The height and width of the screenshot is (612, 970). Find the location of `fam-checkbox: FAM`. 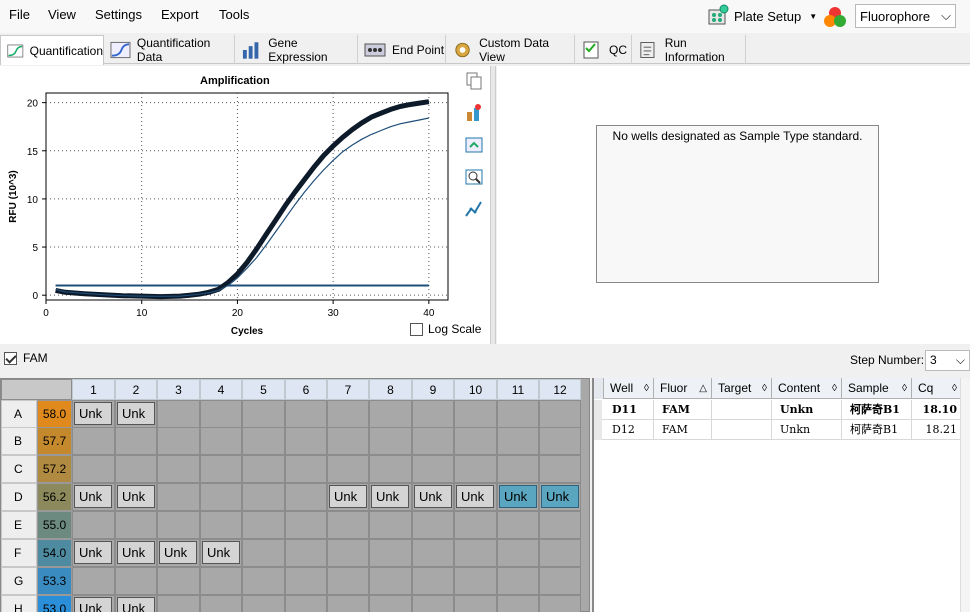

fam-checkbox: FAM is located at coordinates (26, 358).